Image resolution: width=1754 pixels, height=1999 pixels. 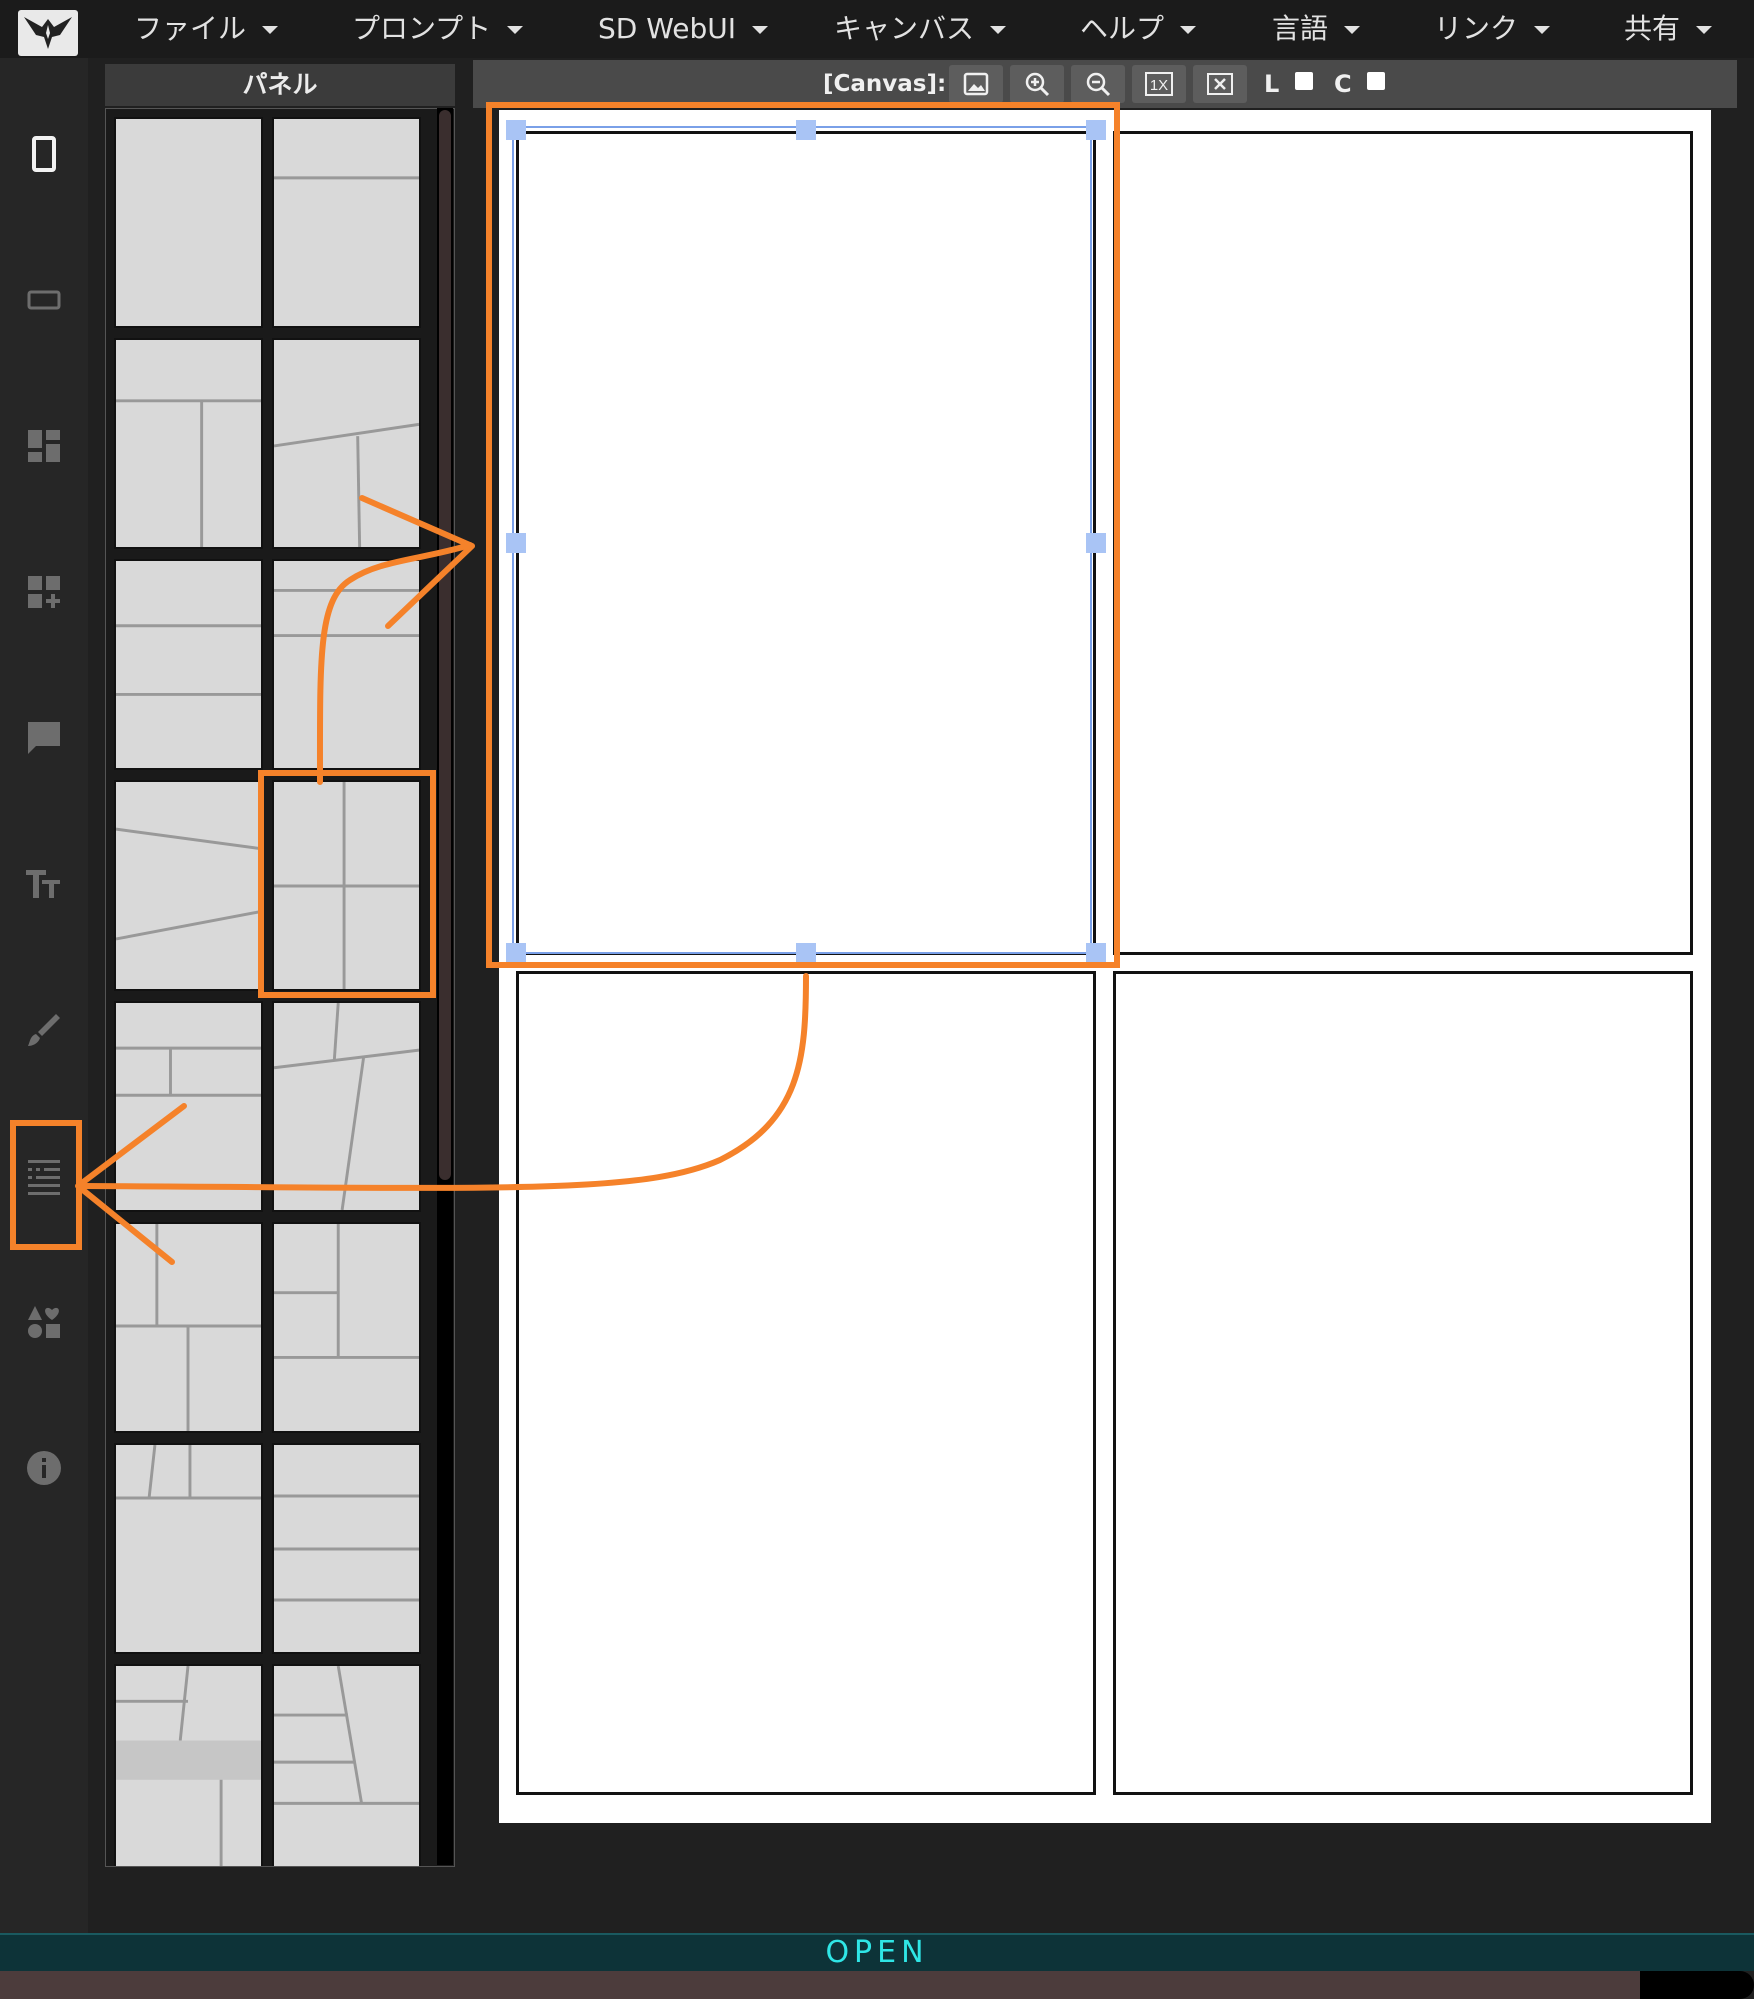 What do you see at coordinates (44, 446) in the screenshot?
I see `dashboard-icon` at bounding box center [44, 446].